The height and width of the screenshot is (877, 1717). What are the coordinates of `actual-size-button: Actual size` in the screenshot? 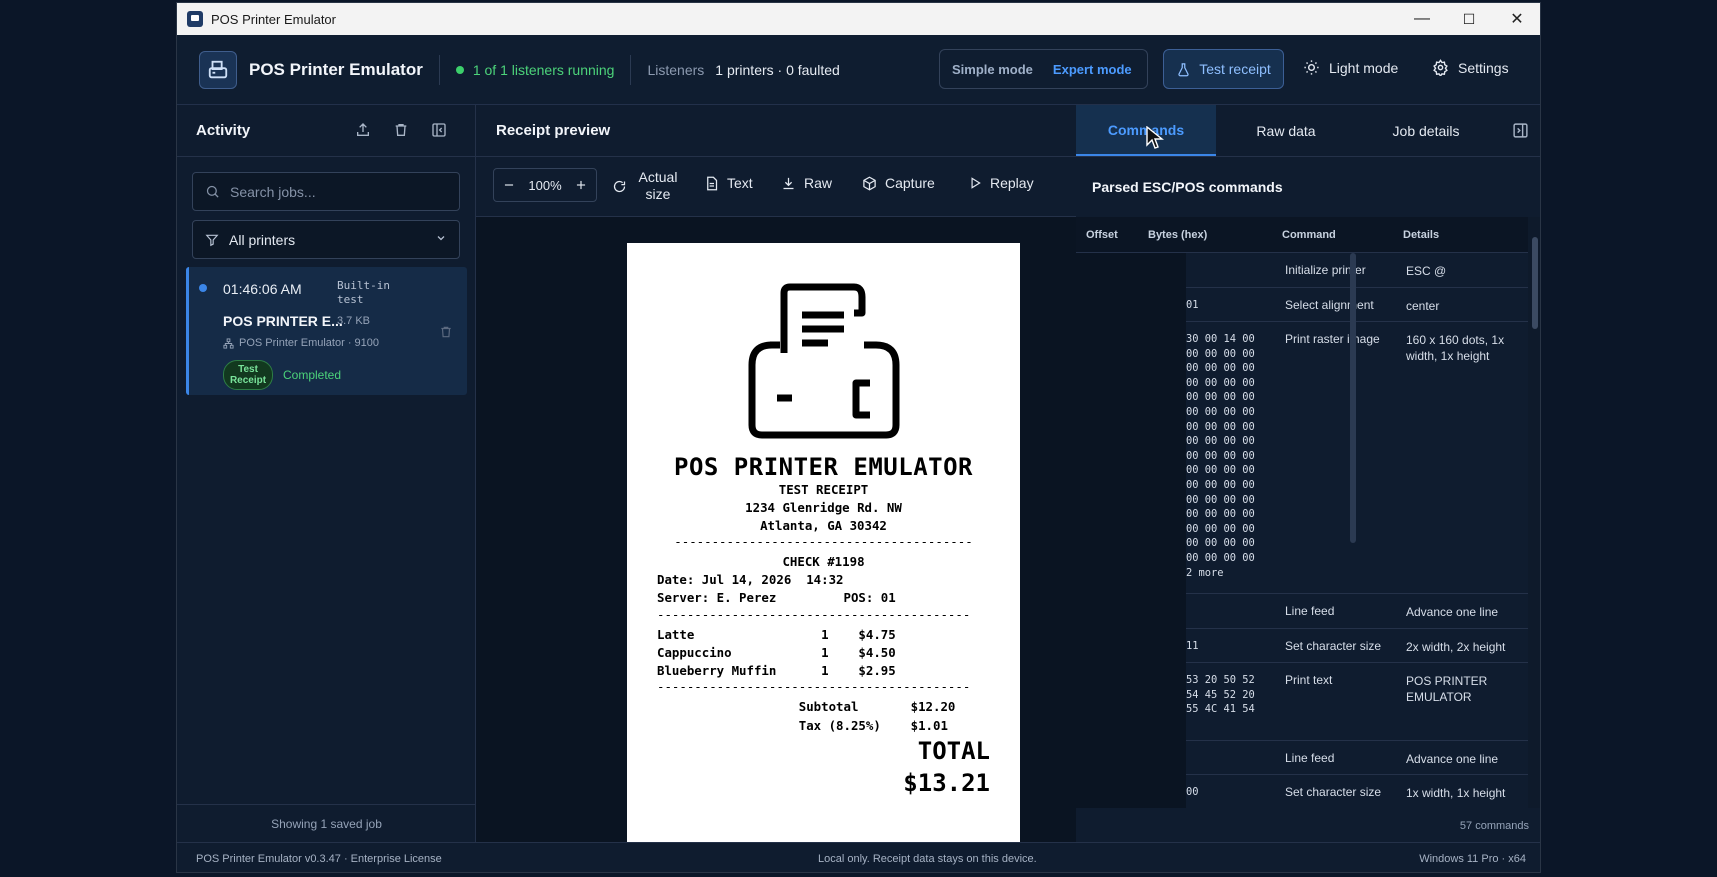 It's located at (646, 186).